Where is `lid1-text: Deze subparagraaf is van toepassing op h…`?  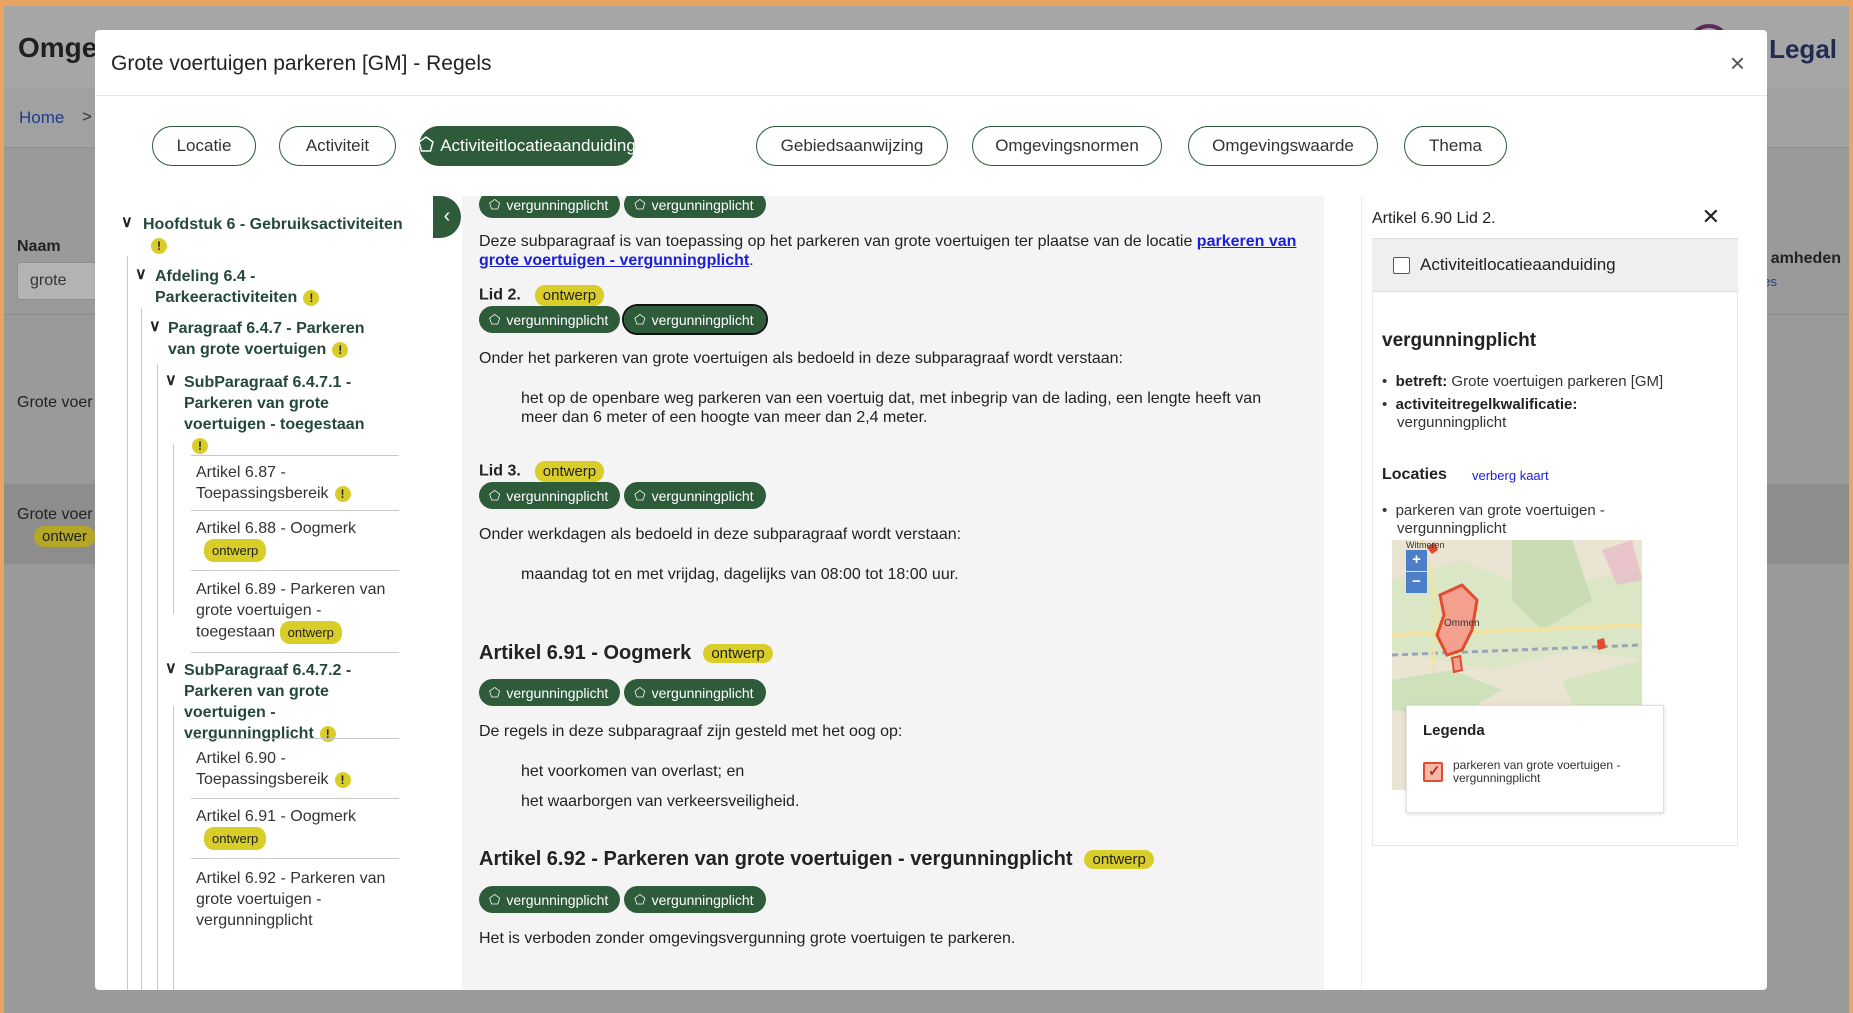
lid1-text: Deze subparagraaf is van toepassing op h… is located at coordinates (899, 251).